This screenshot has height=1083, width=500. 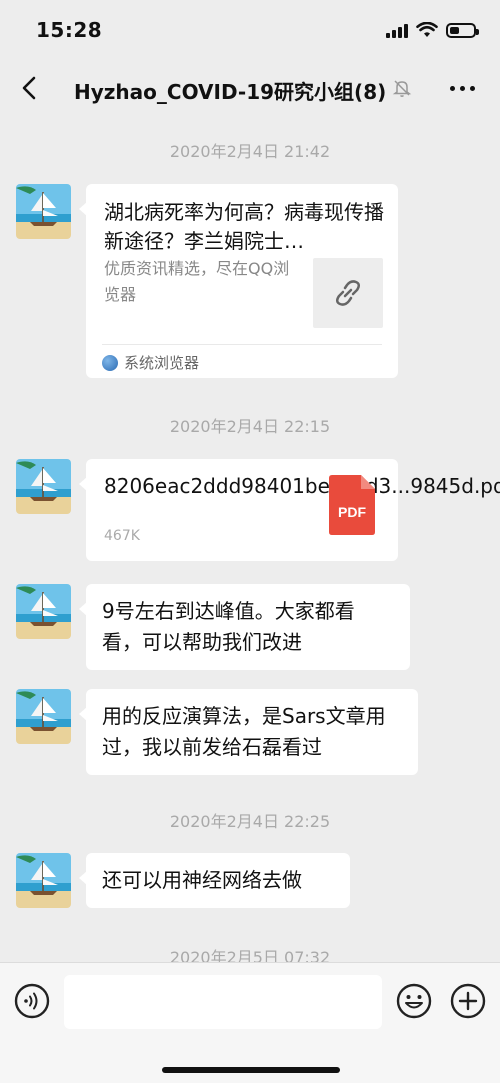 What do you see at coordinates (110, 362) in the screenshot?
I see `globe-icon` at bounding box center [110, 362].